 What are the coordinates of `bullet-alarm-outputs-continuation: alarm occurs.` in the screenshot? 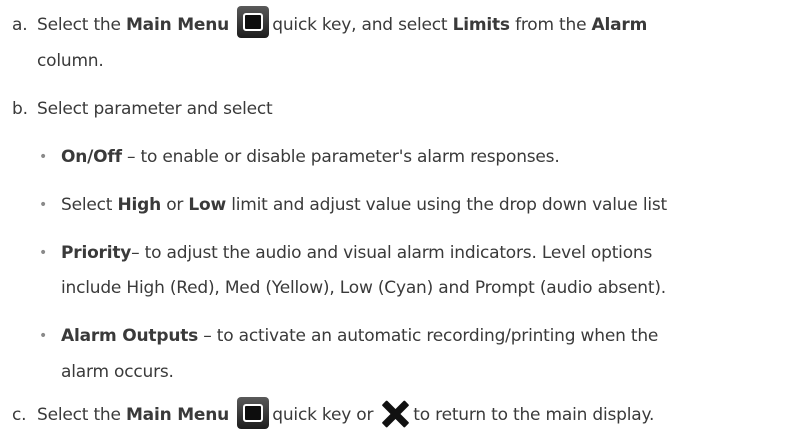 It's located at (117, 372).